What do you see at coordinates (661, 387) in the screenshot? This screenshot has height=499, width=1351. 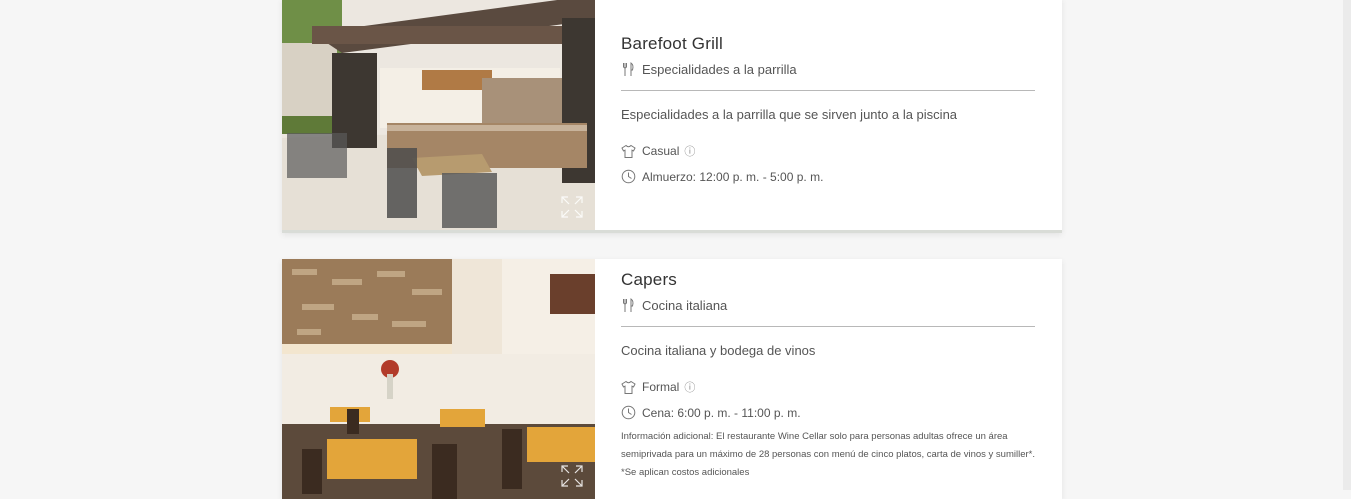 I see `dress-code-label: Formal` at bounding box center [661, 387].